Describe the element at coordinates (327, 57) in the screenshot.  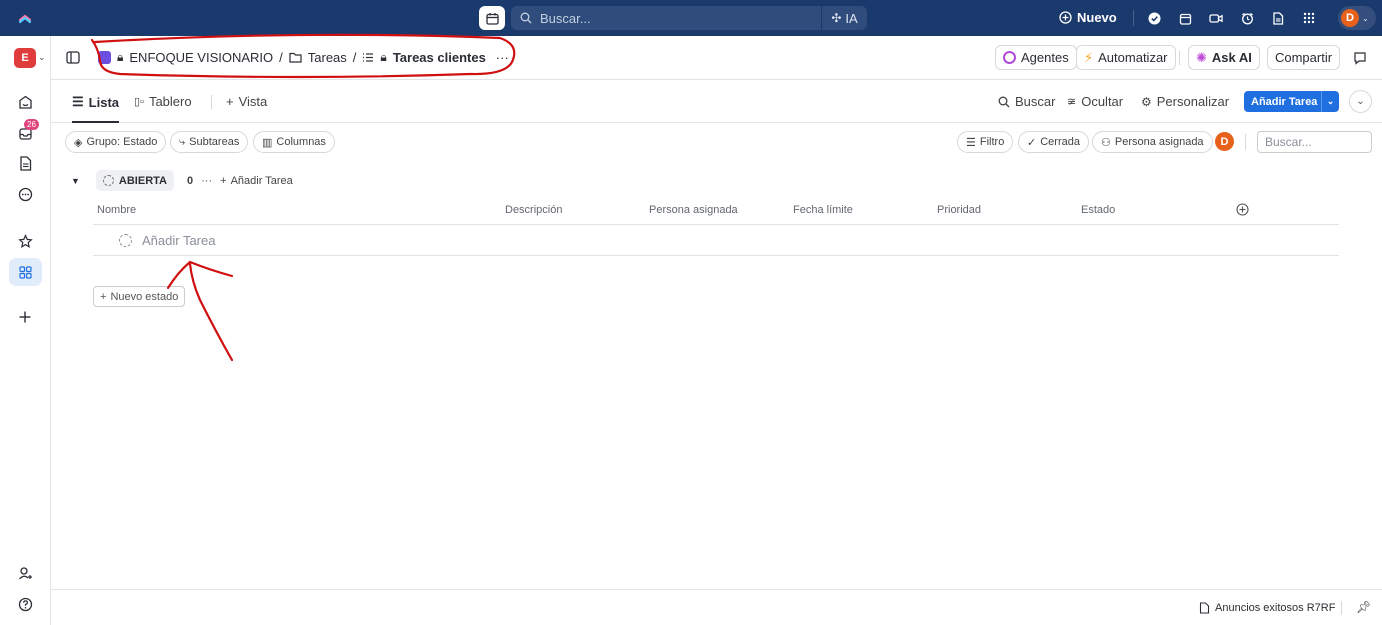
I see `breadcrumb-folder: Tareas` at that location.